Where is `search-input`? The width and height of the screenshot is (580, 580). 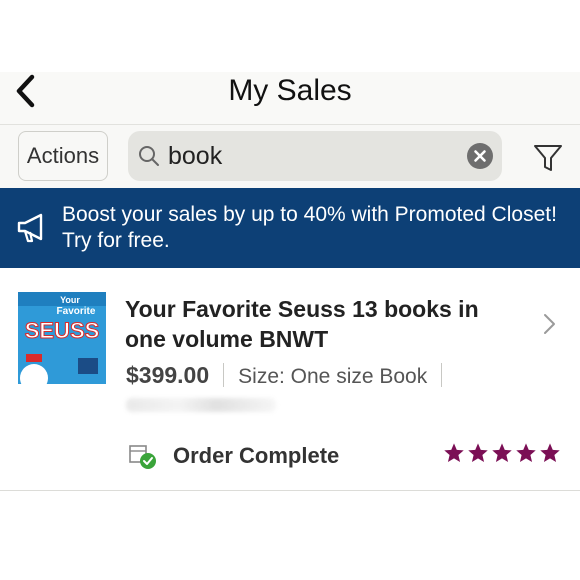
search-input is located at coordinates (308, 156).